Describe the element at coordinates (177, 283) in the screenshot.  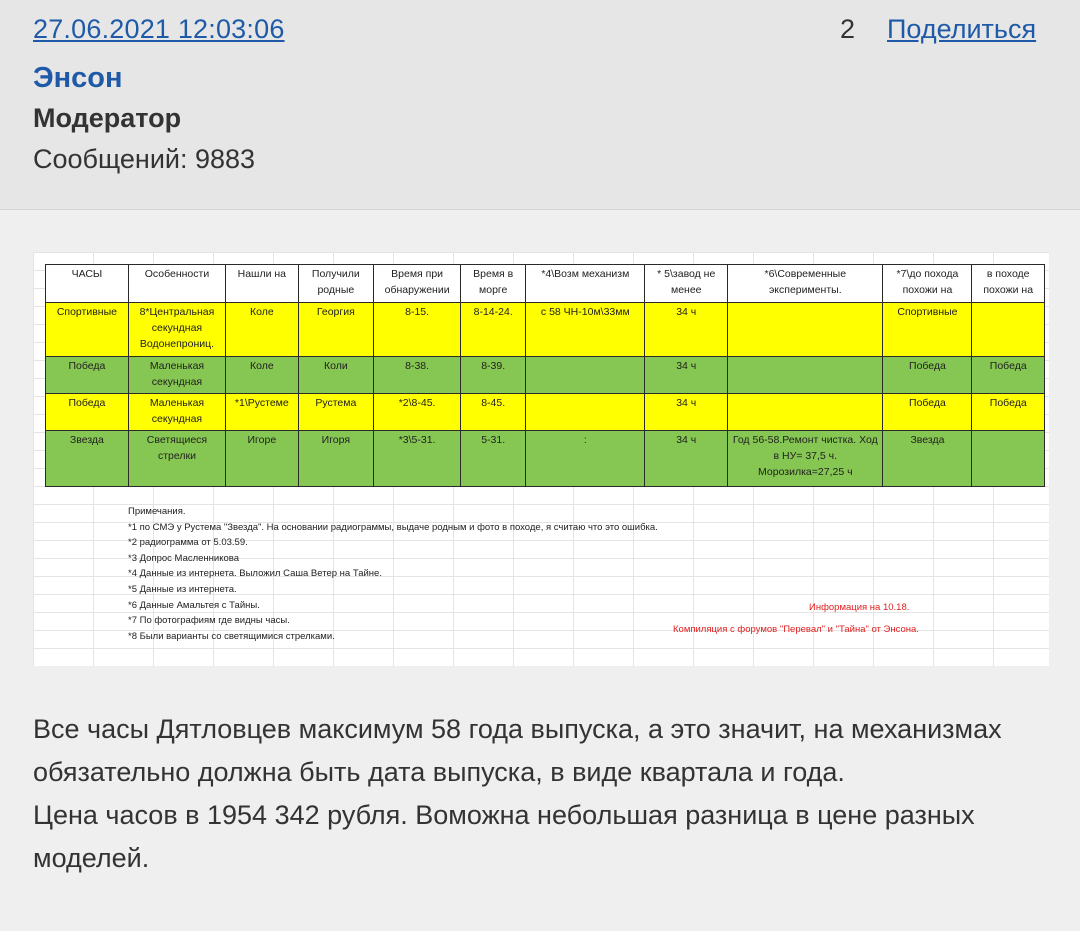
I see `table-header-cell: Особенности` at that location.